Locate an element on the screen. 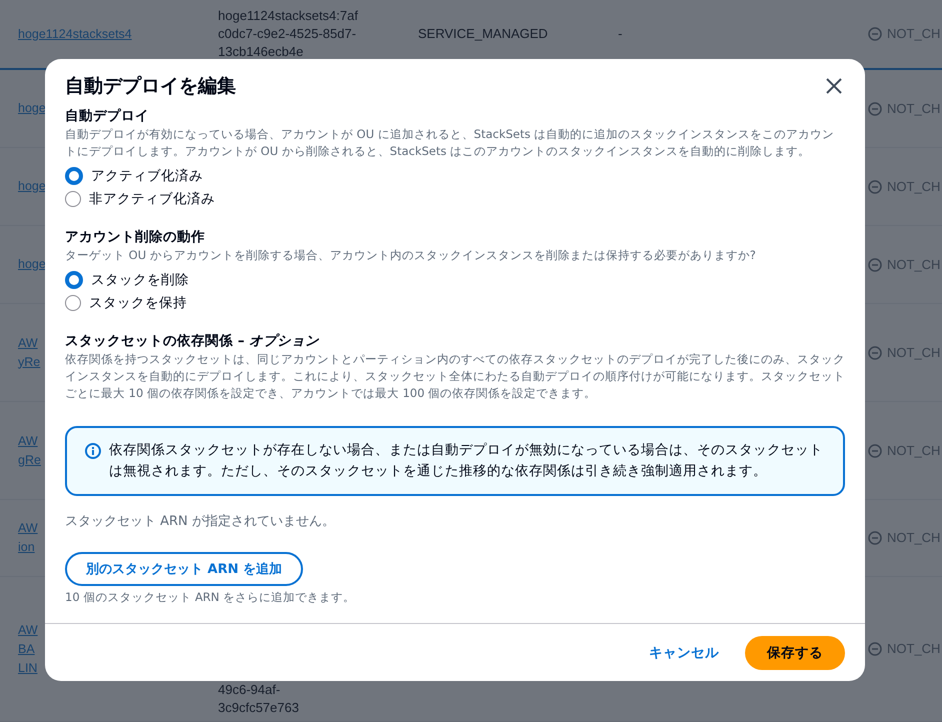 The height and width of the screenshot is (722, 942). close-icon is located at coordinates (834, 86).